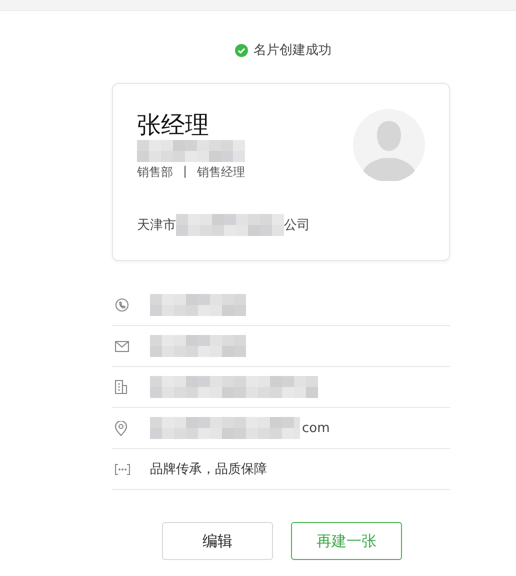 Image resolution: width=516 pixels, height=576 pixels. I want to click on row-text: com, so click(316, 428).